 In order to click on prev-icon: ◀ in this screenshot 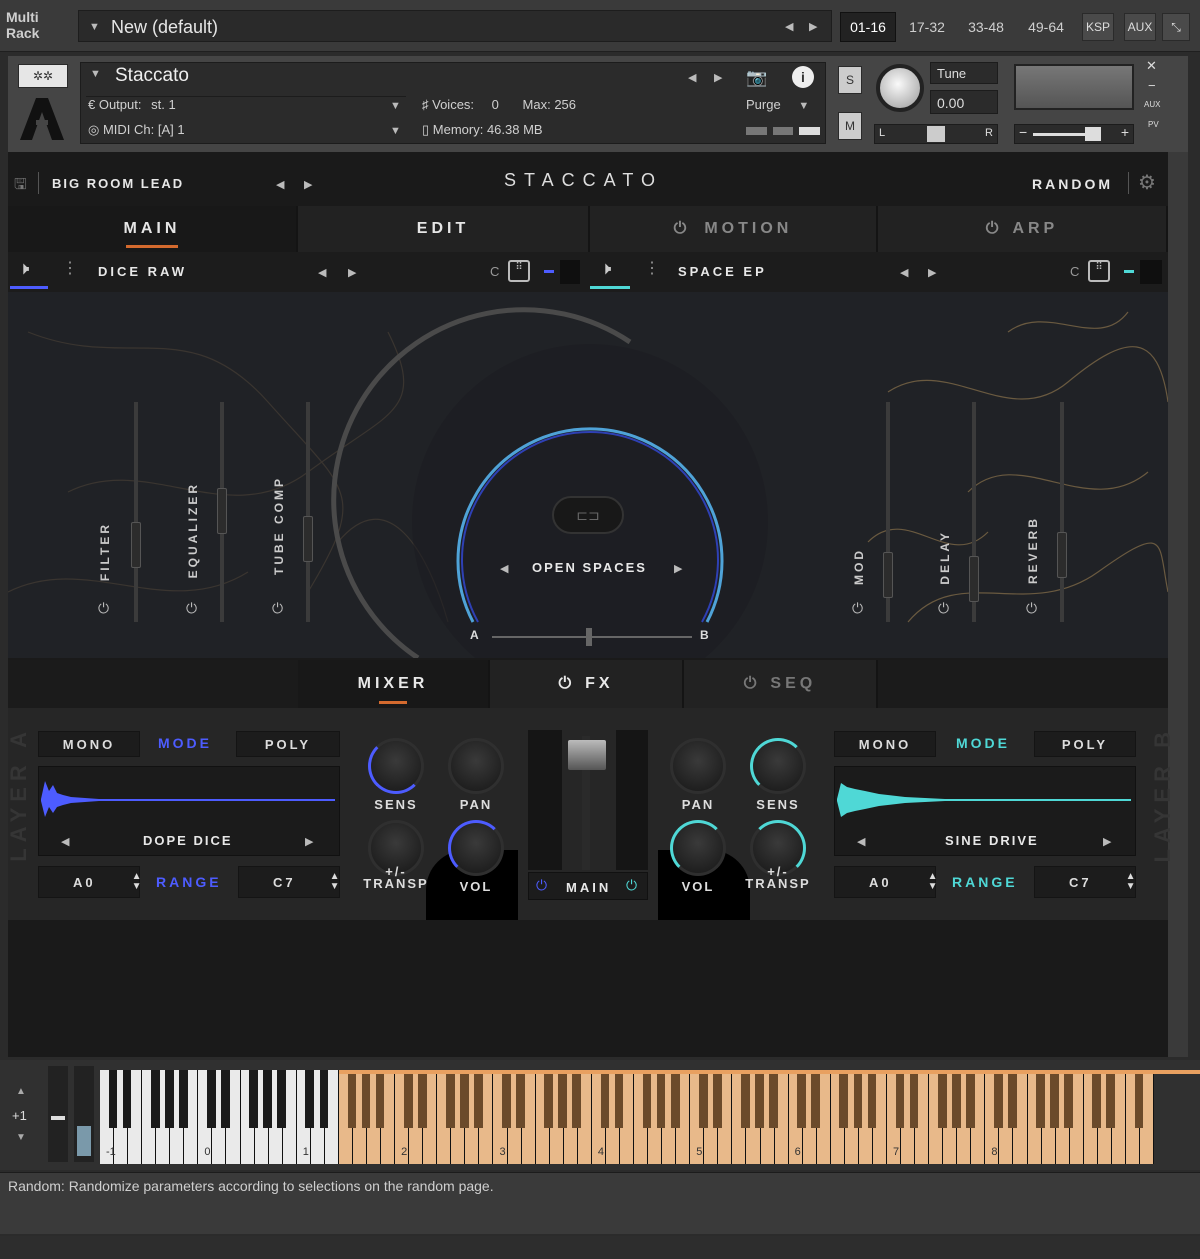, I will do `click(322, 272)`.